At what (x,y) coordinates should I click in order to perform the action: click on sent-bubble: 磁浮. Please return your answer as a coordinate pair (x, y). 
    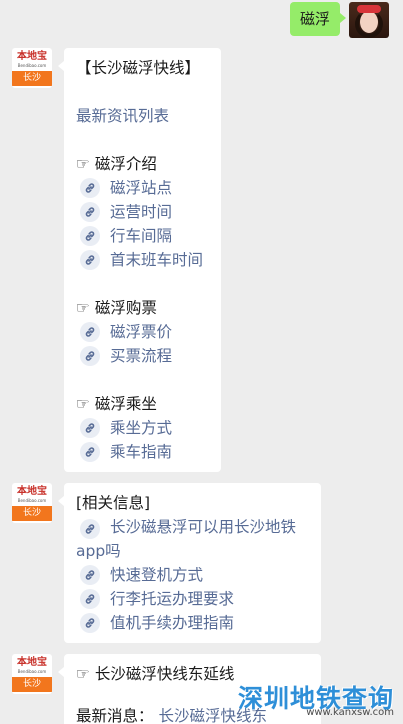
    Looking at the image, I should click on (318, 19).